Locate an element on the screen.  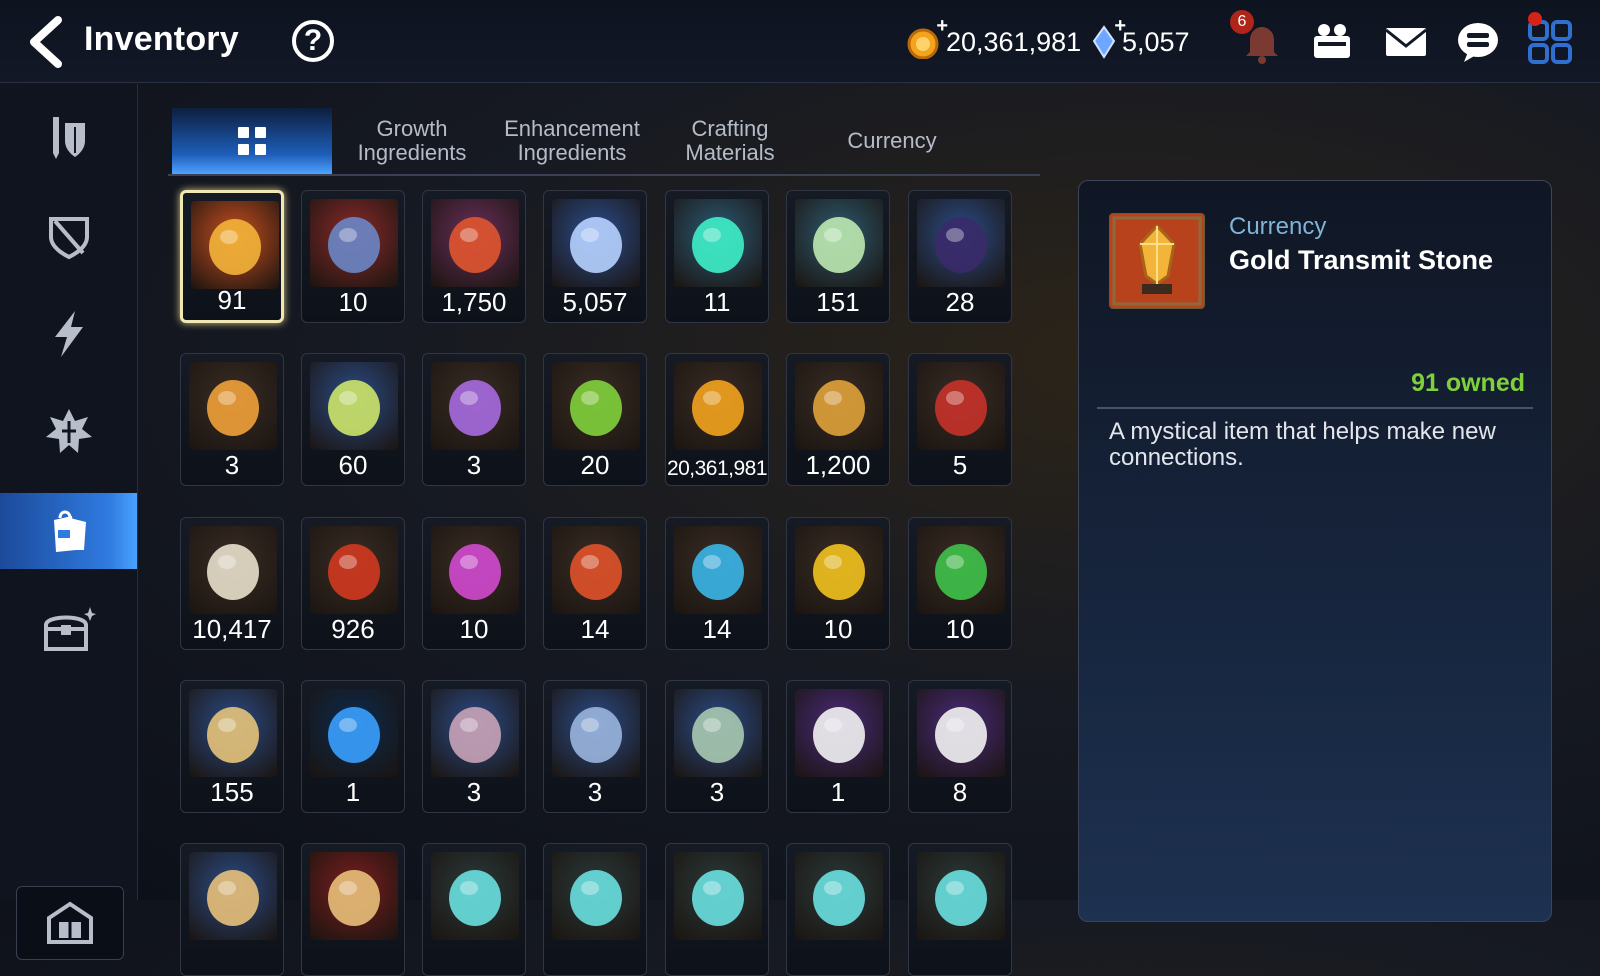
owned-count: 91 owned is located at coordinates (1468, 383).